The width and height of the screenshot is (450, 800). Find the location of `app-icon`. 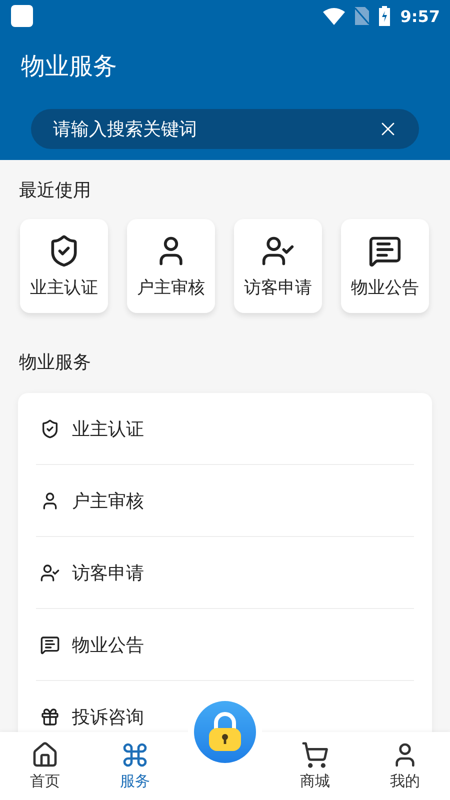

app-icon is located at coordinates (22, 16).